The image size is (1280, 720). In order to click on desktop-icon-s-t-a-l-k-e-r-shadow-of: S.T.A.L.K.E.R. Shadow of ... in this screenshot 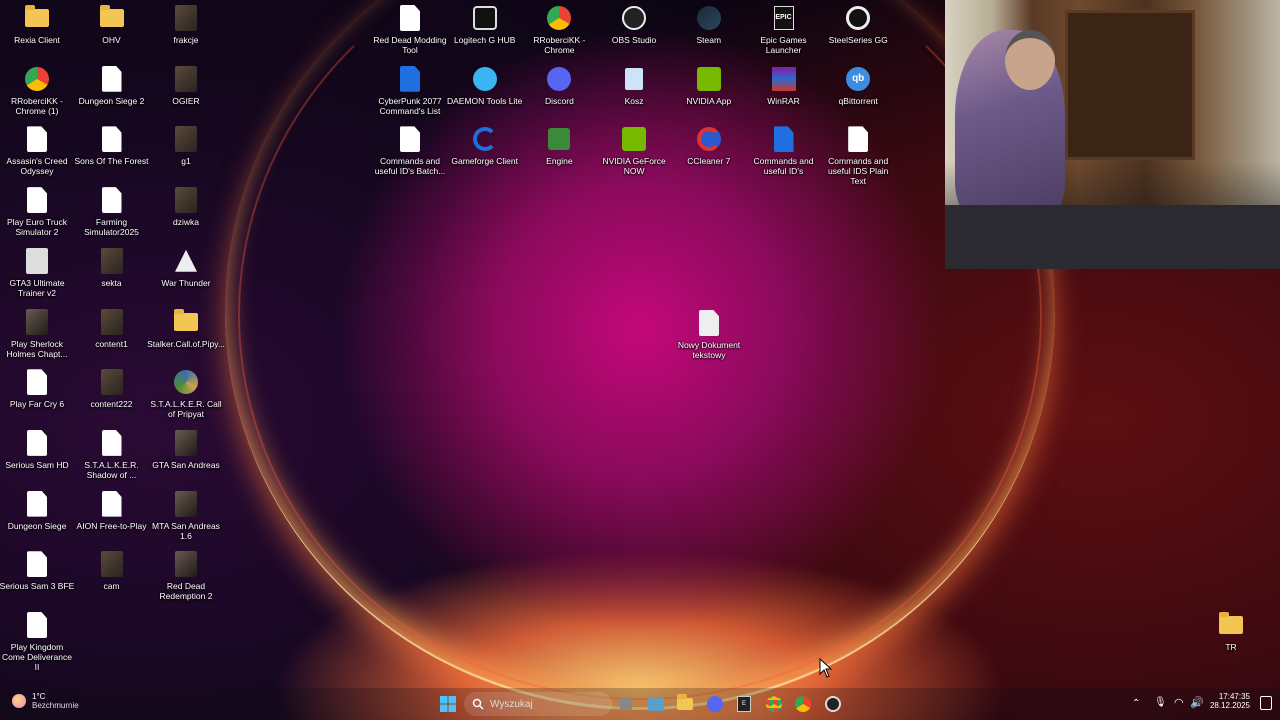, I will do `click(112, 454)`.